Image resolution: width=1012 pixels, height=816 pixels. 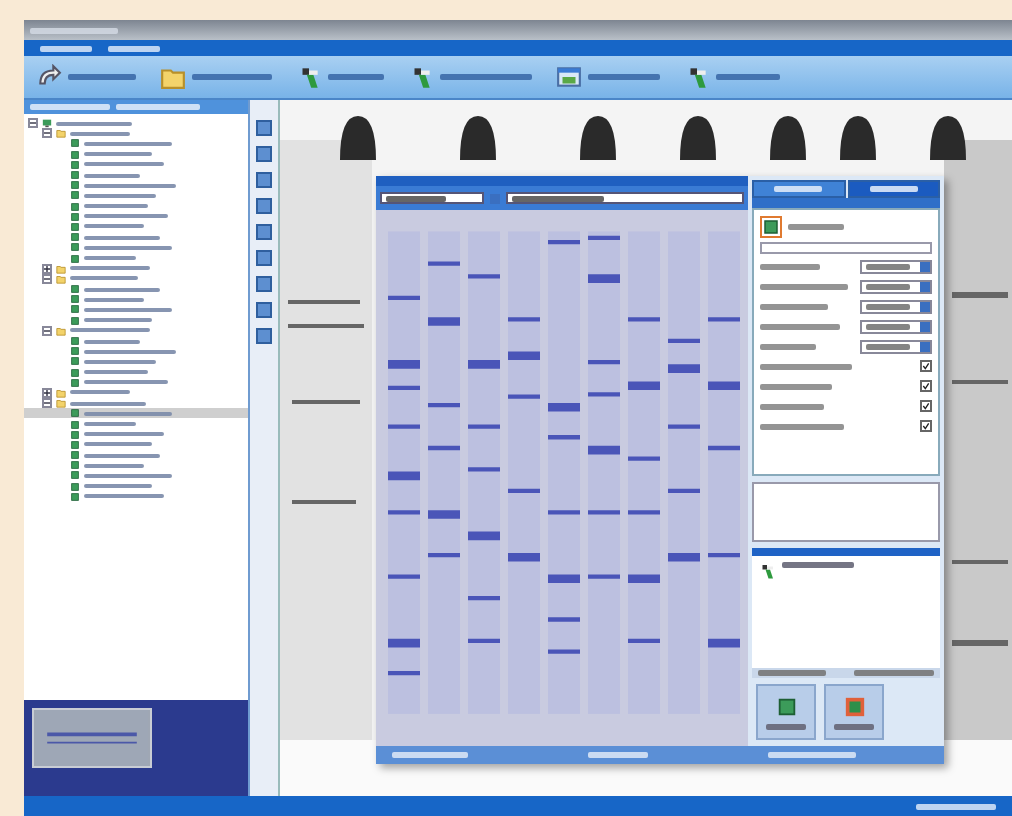 What do you see at coordinates (49, 77) in the screenshot?
I see `arrow-icon` at bounding box center [49, 77].